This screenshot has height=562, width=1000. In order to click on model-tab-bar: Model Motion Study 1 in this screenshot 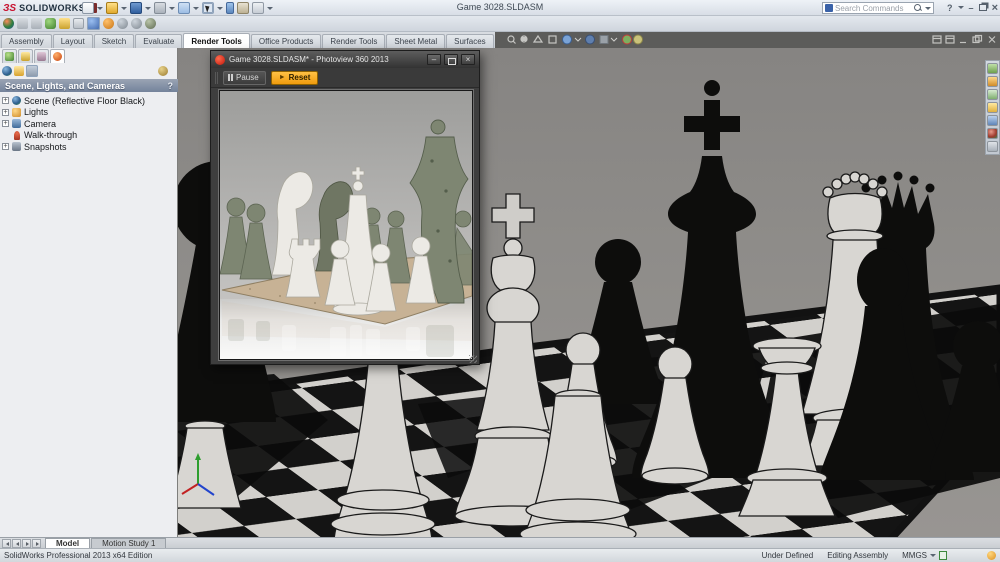, I will do `click(500, 542)`.